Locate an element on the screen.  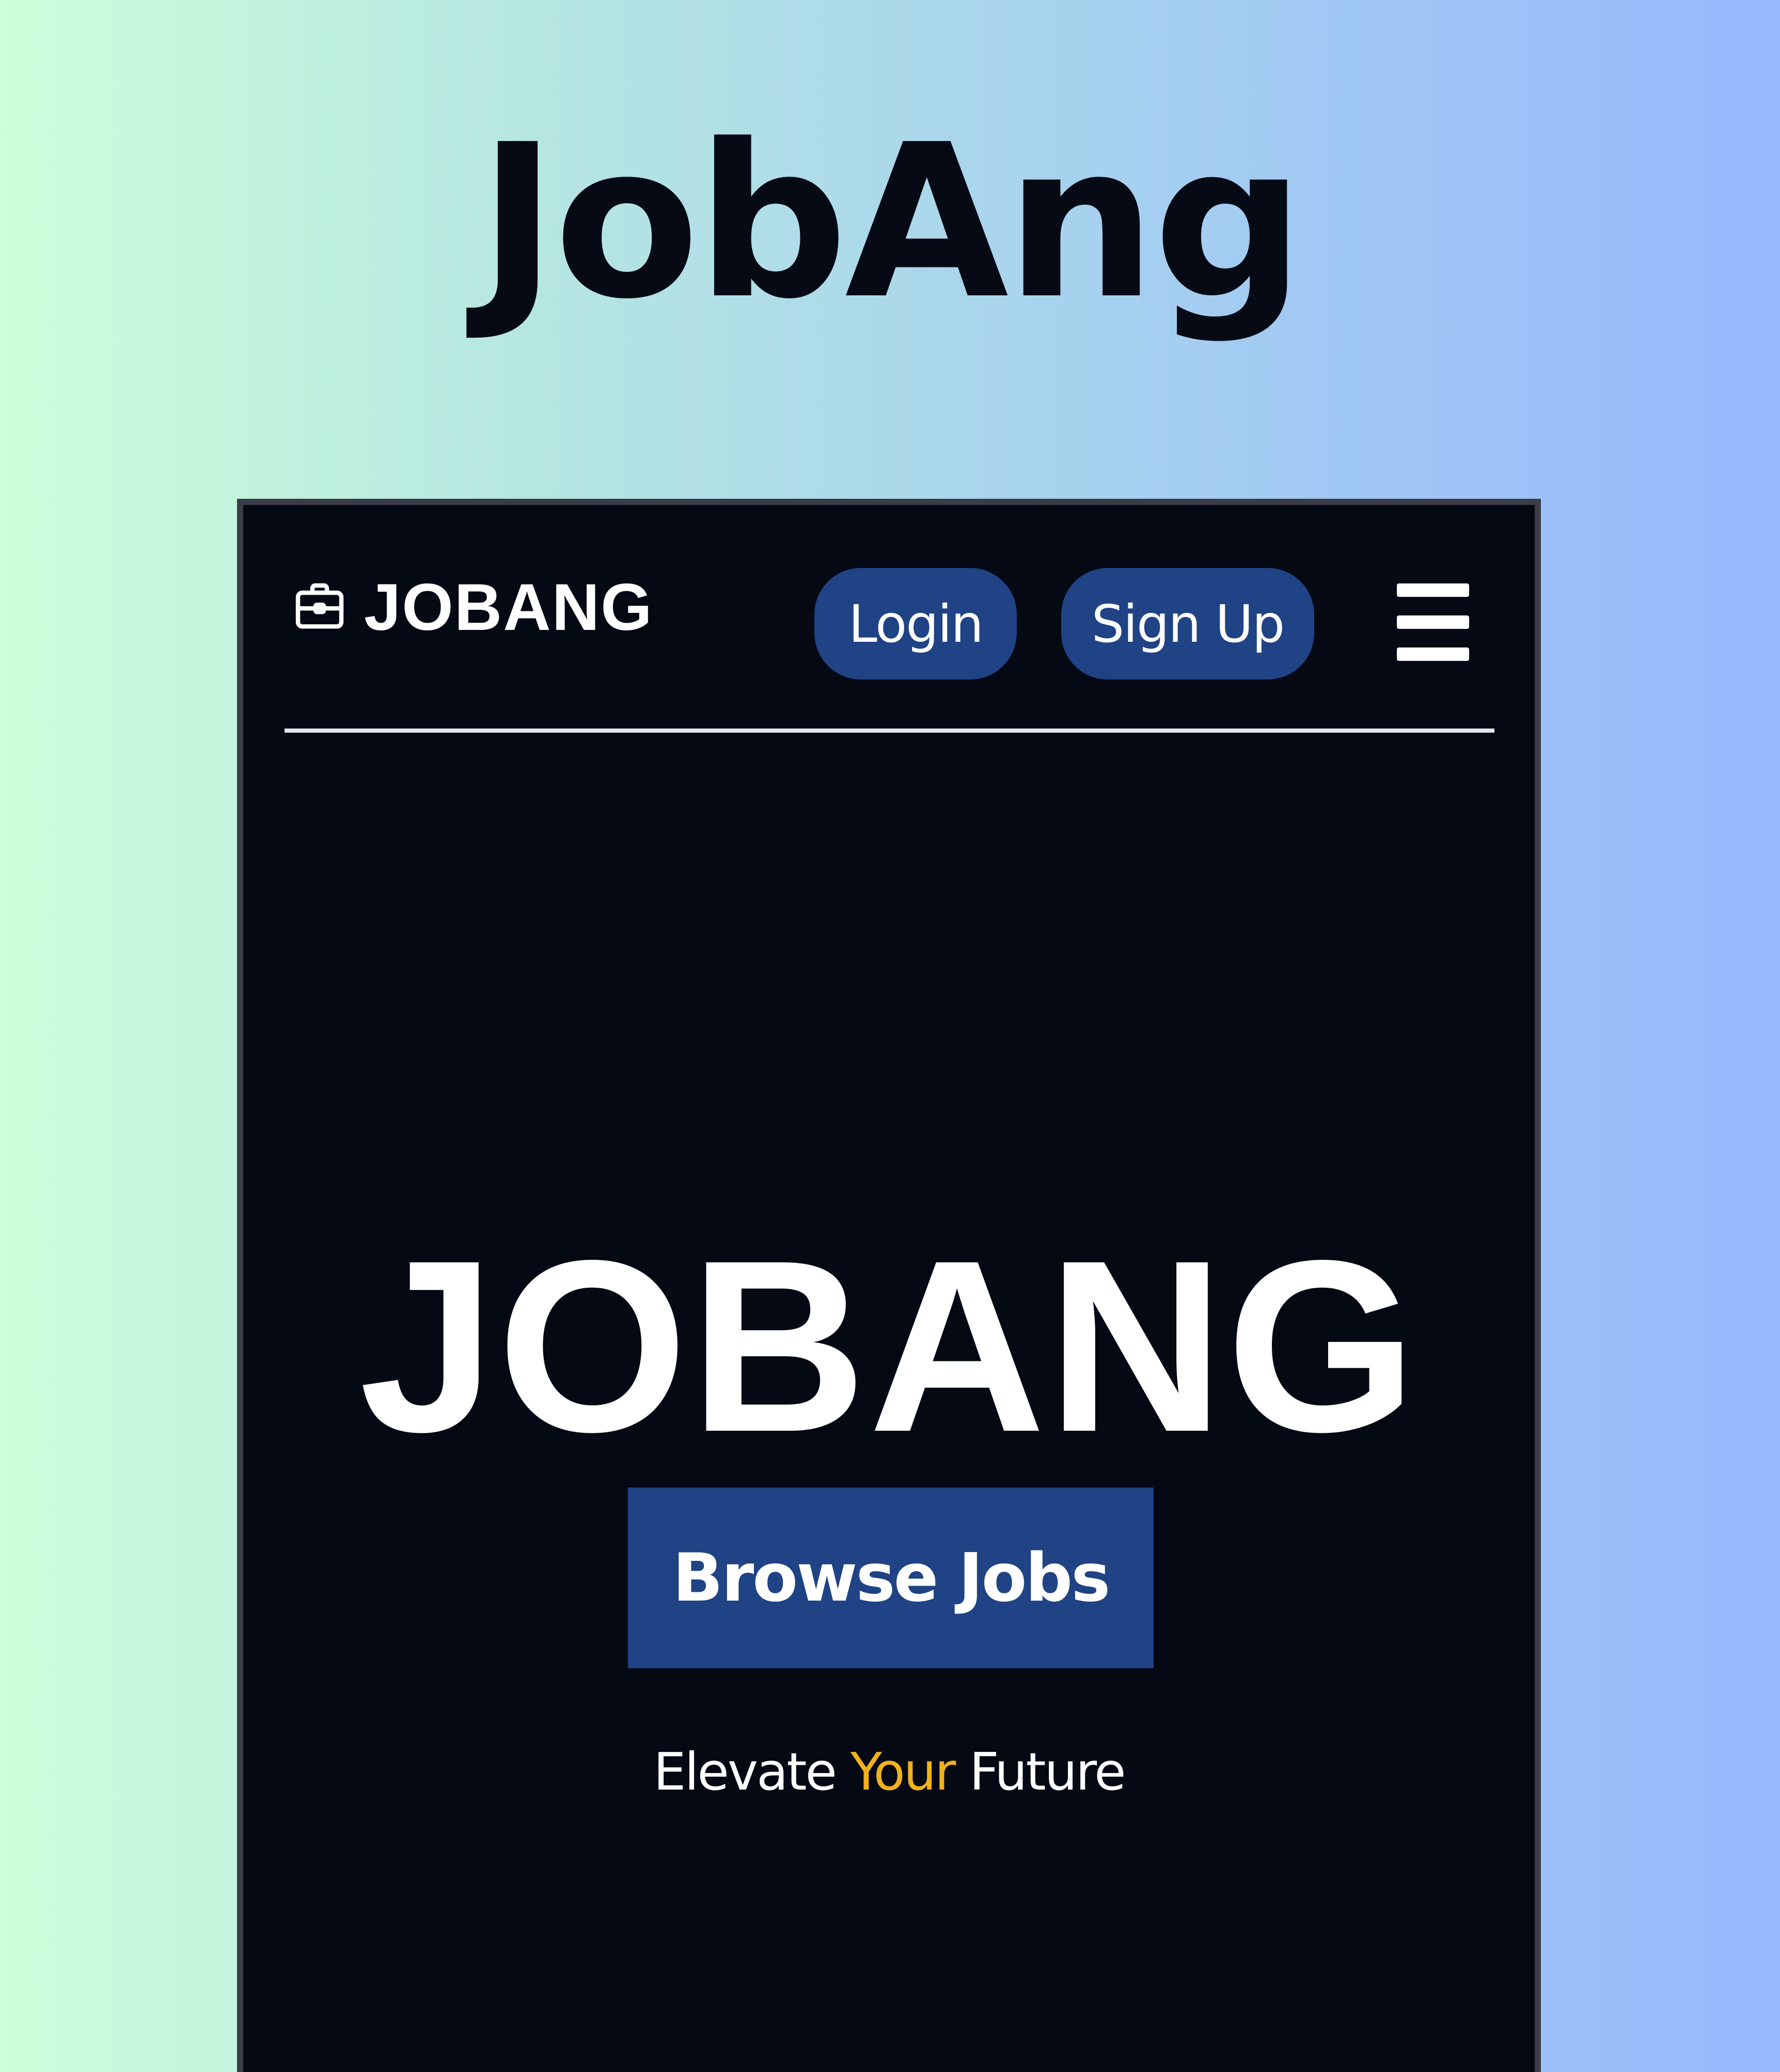
nav-divider is located at coordinates (890, 731).